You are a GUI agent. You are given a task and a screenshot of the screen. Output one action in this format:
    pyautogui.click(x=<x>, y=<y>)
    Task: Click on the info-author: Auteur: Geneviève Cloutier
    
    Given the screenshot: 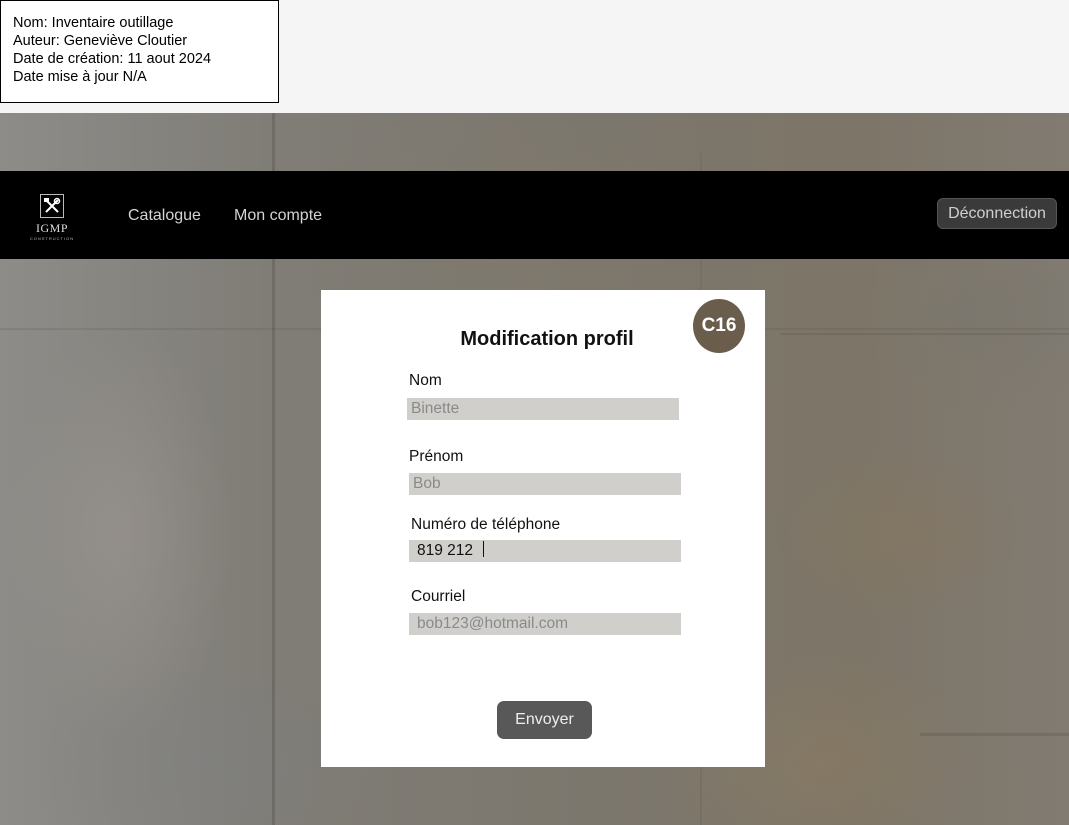 What is the action you would take?
    pyautogui.click(x=100, y=41)
    